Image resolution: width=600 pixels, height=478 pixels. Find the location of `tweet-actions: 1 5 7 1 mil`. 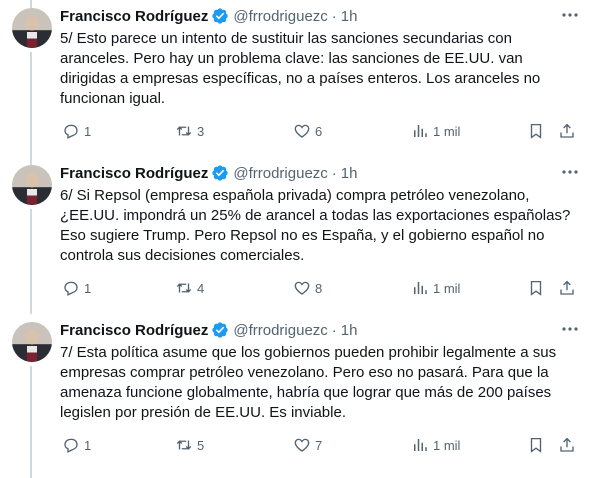

tweet-actions: 1 5 7 1 mil is located at coordinates (320, 445).